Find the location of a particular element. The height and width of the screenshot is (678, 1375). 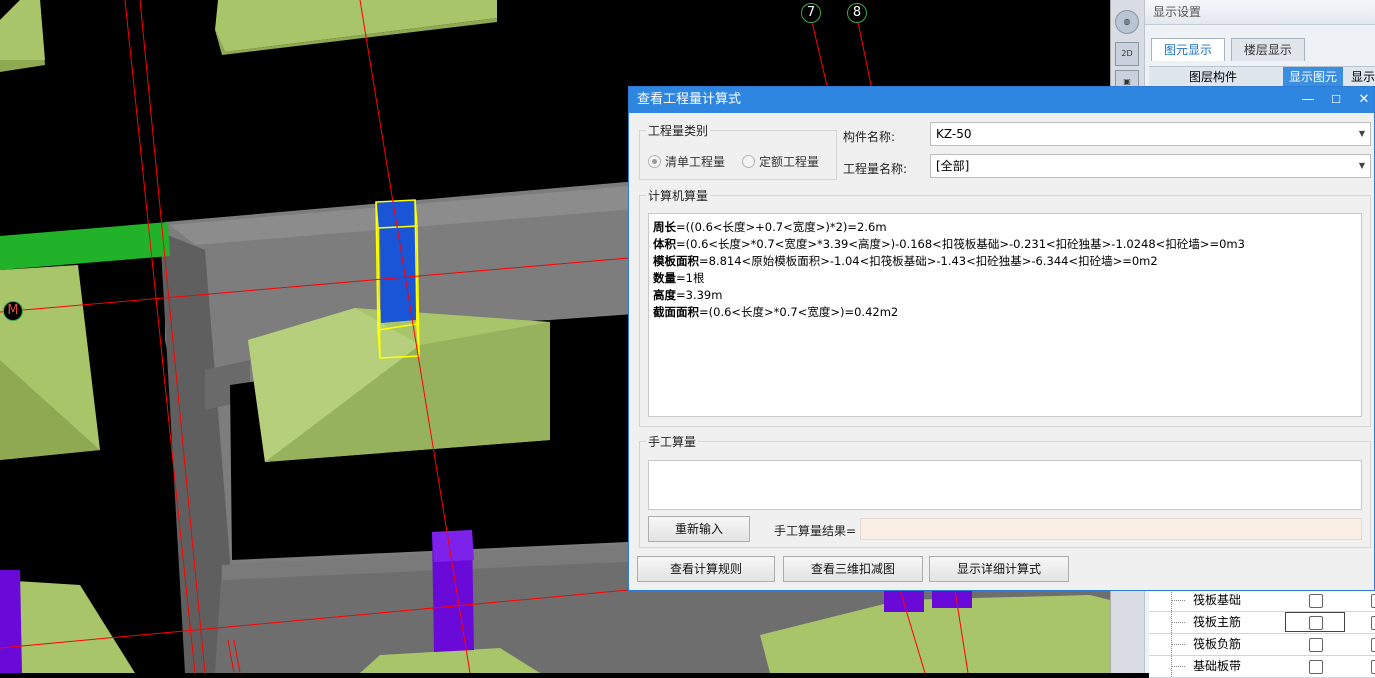

maximize-icon: ☐ is located at coordinates (1336, 100).